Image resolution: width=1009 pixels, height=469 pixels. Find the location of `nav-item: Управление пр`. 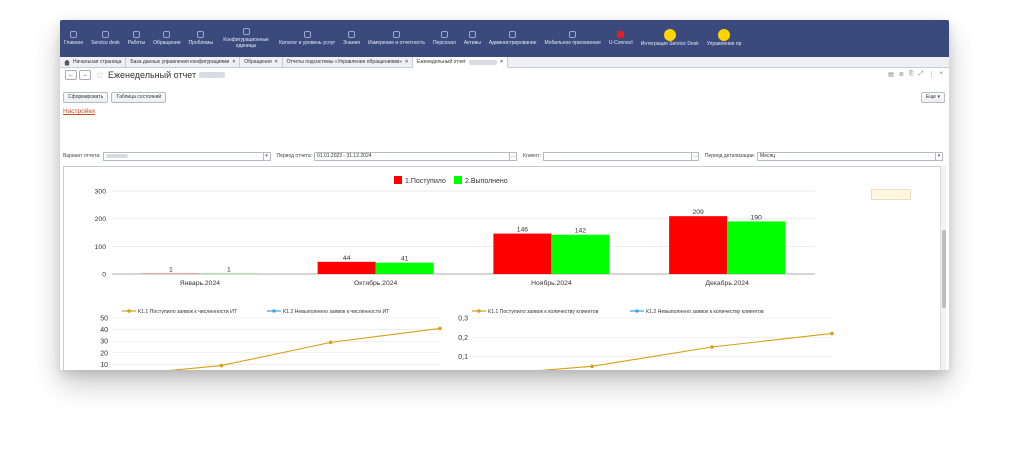

nav-item: Управление пр is located at coordinates (724, 38).